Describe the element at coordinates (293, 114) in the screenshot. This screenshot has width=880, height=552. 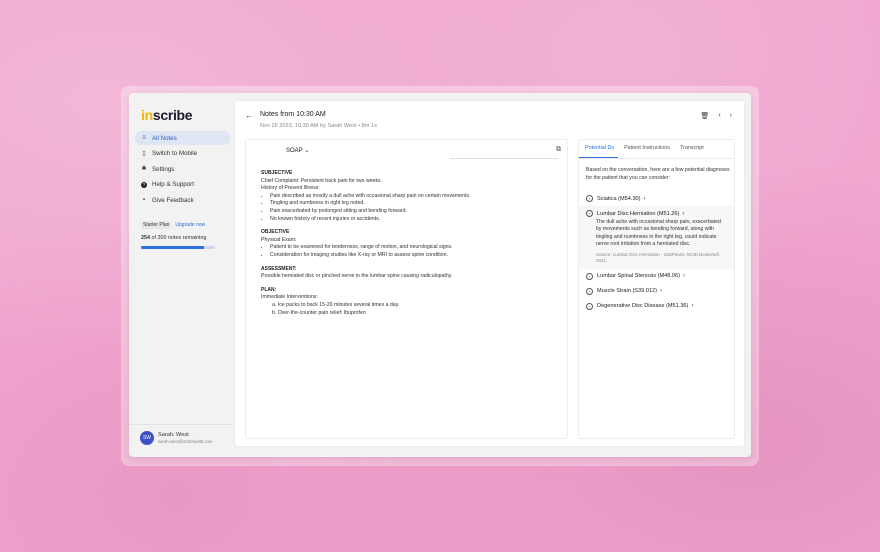
I see `page-title: Notes from 10:30 AM` at that location.